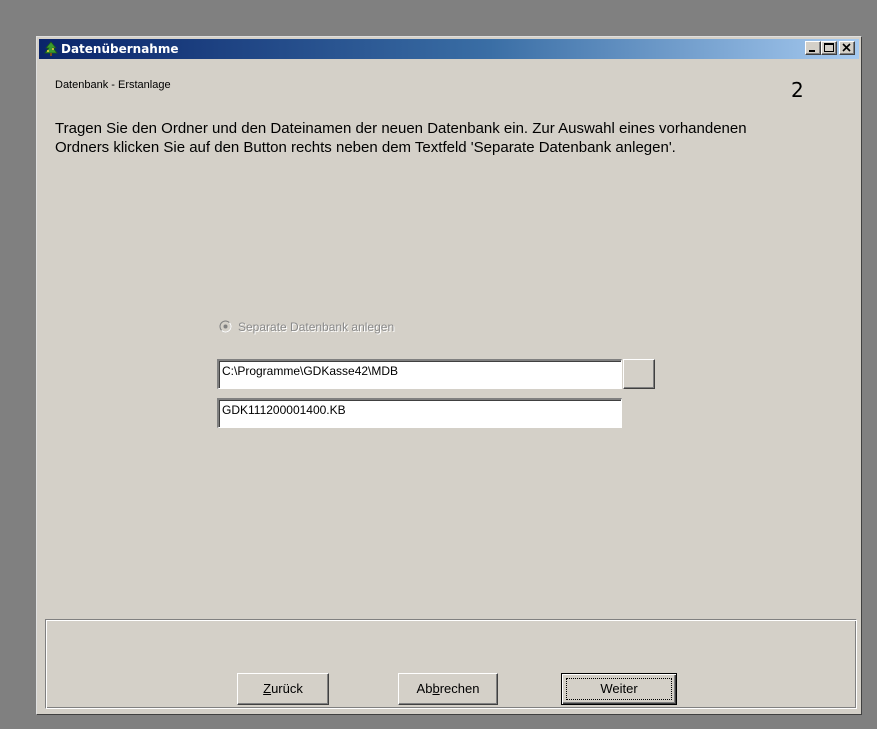 Image resolution: width=877 pixels, height=729 pixels. I want to click on window-title: Datenübernahme, so click(120, 49).